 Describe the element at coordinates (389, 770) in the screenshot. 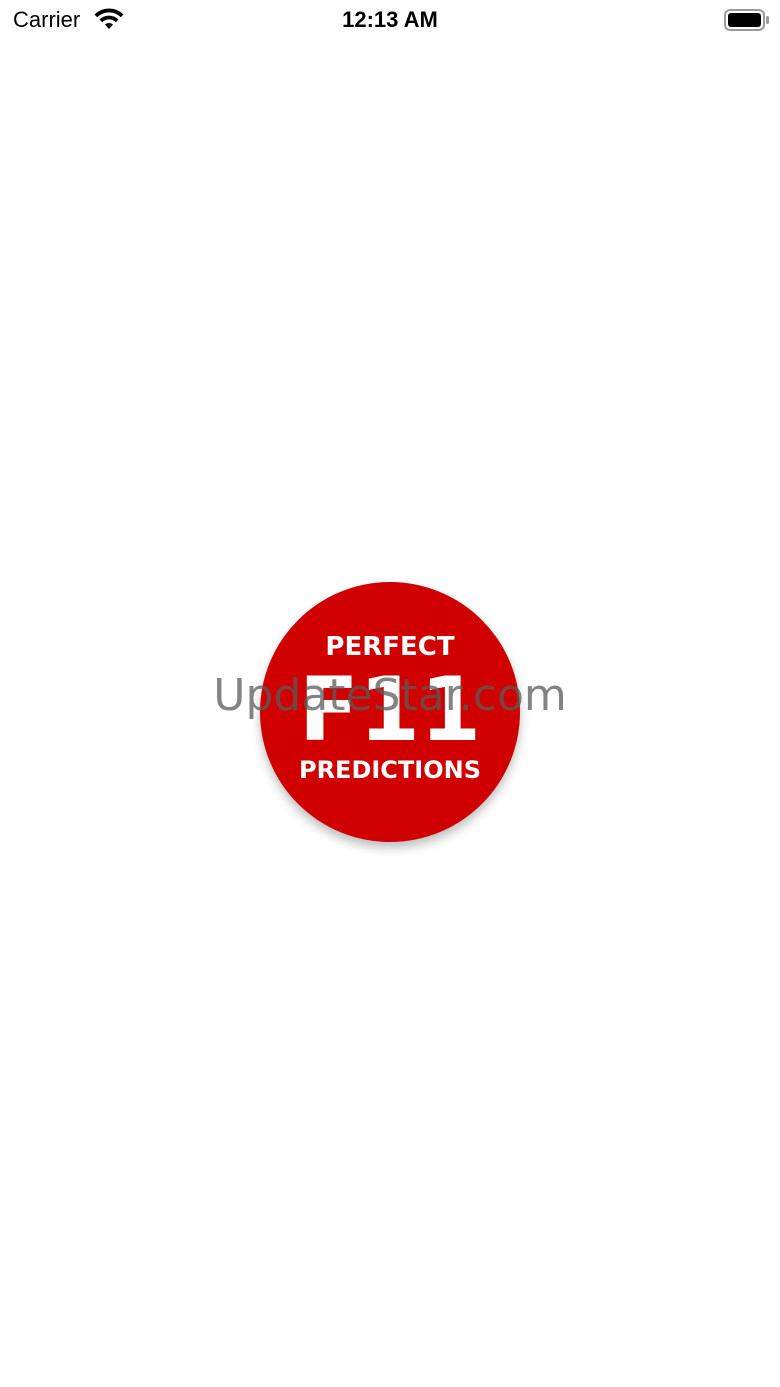

I see `logo-text-predictions: PREDICTIONS` at that location.